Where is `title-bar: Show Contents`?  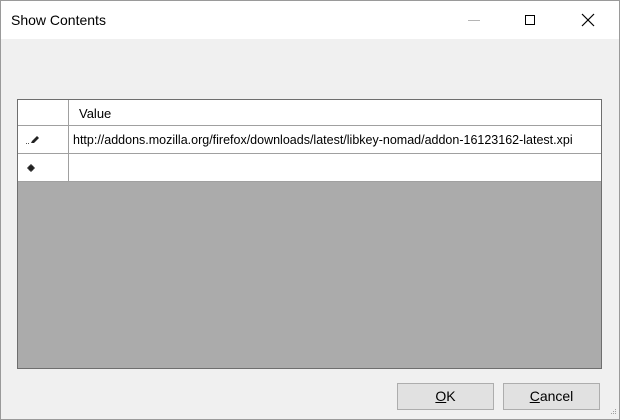
title-bar: Show Contents is located at coordinates (310, 20).